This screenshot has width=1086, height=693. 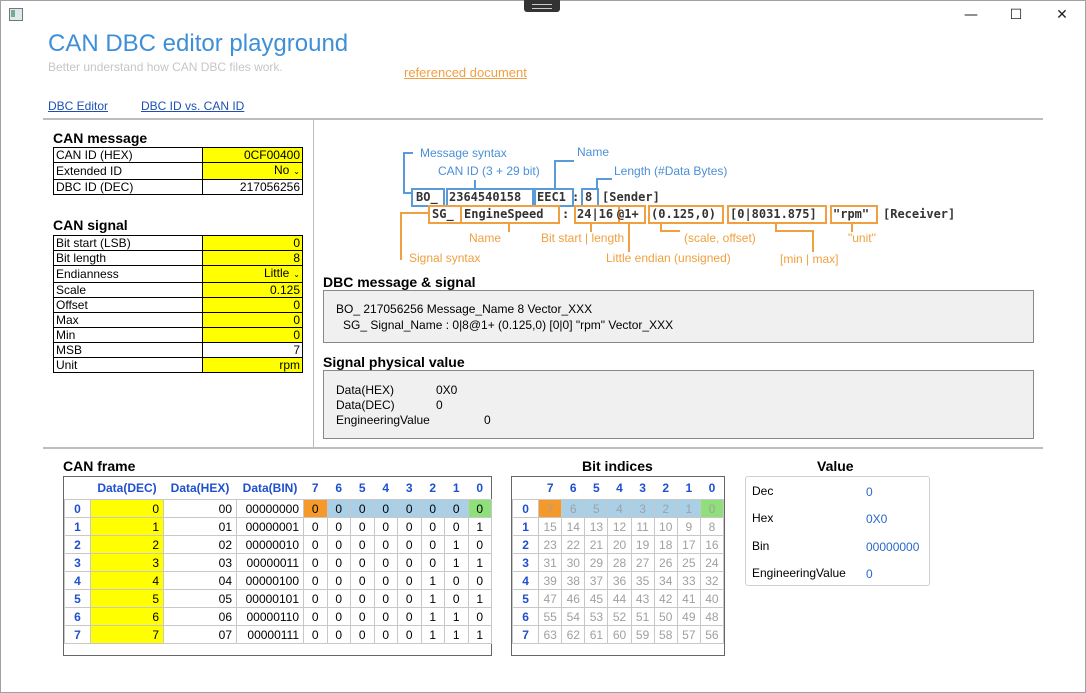 I want to click on data-dec-cell: 5, so click(x=127, y=598).